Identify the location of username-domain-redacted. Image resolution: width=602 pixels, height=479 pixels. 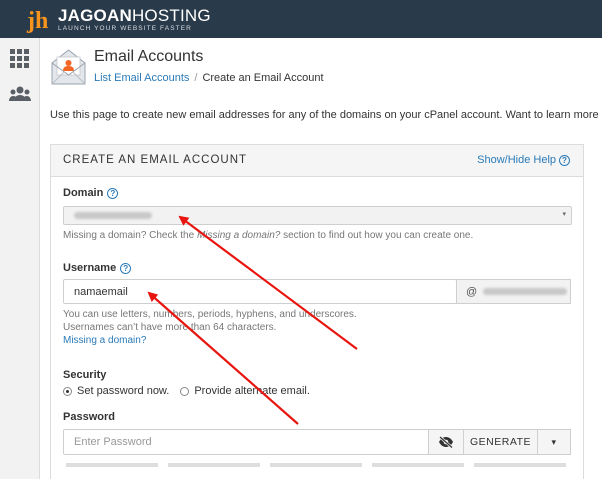
(525, 291).